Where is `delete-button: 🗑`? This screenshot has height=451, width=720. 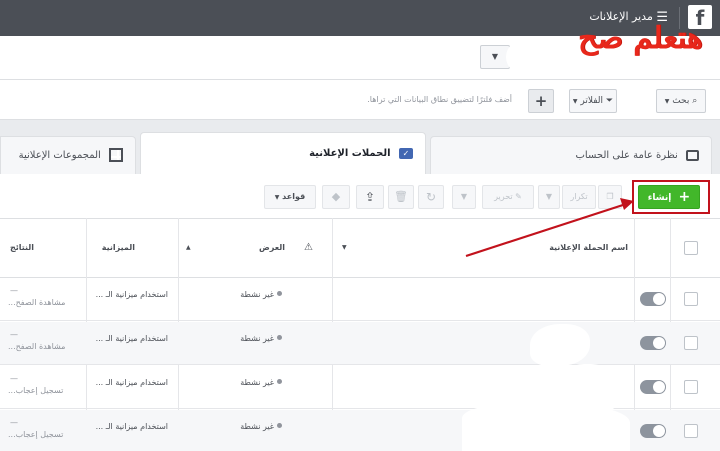
delete-button: 🗑 is located at coordinates (401, 197).